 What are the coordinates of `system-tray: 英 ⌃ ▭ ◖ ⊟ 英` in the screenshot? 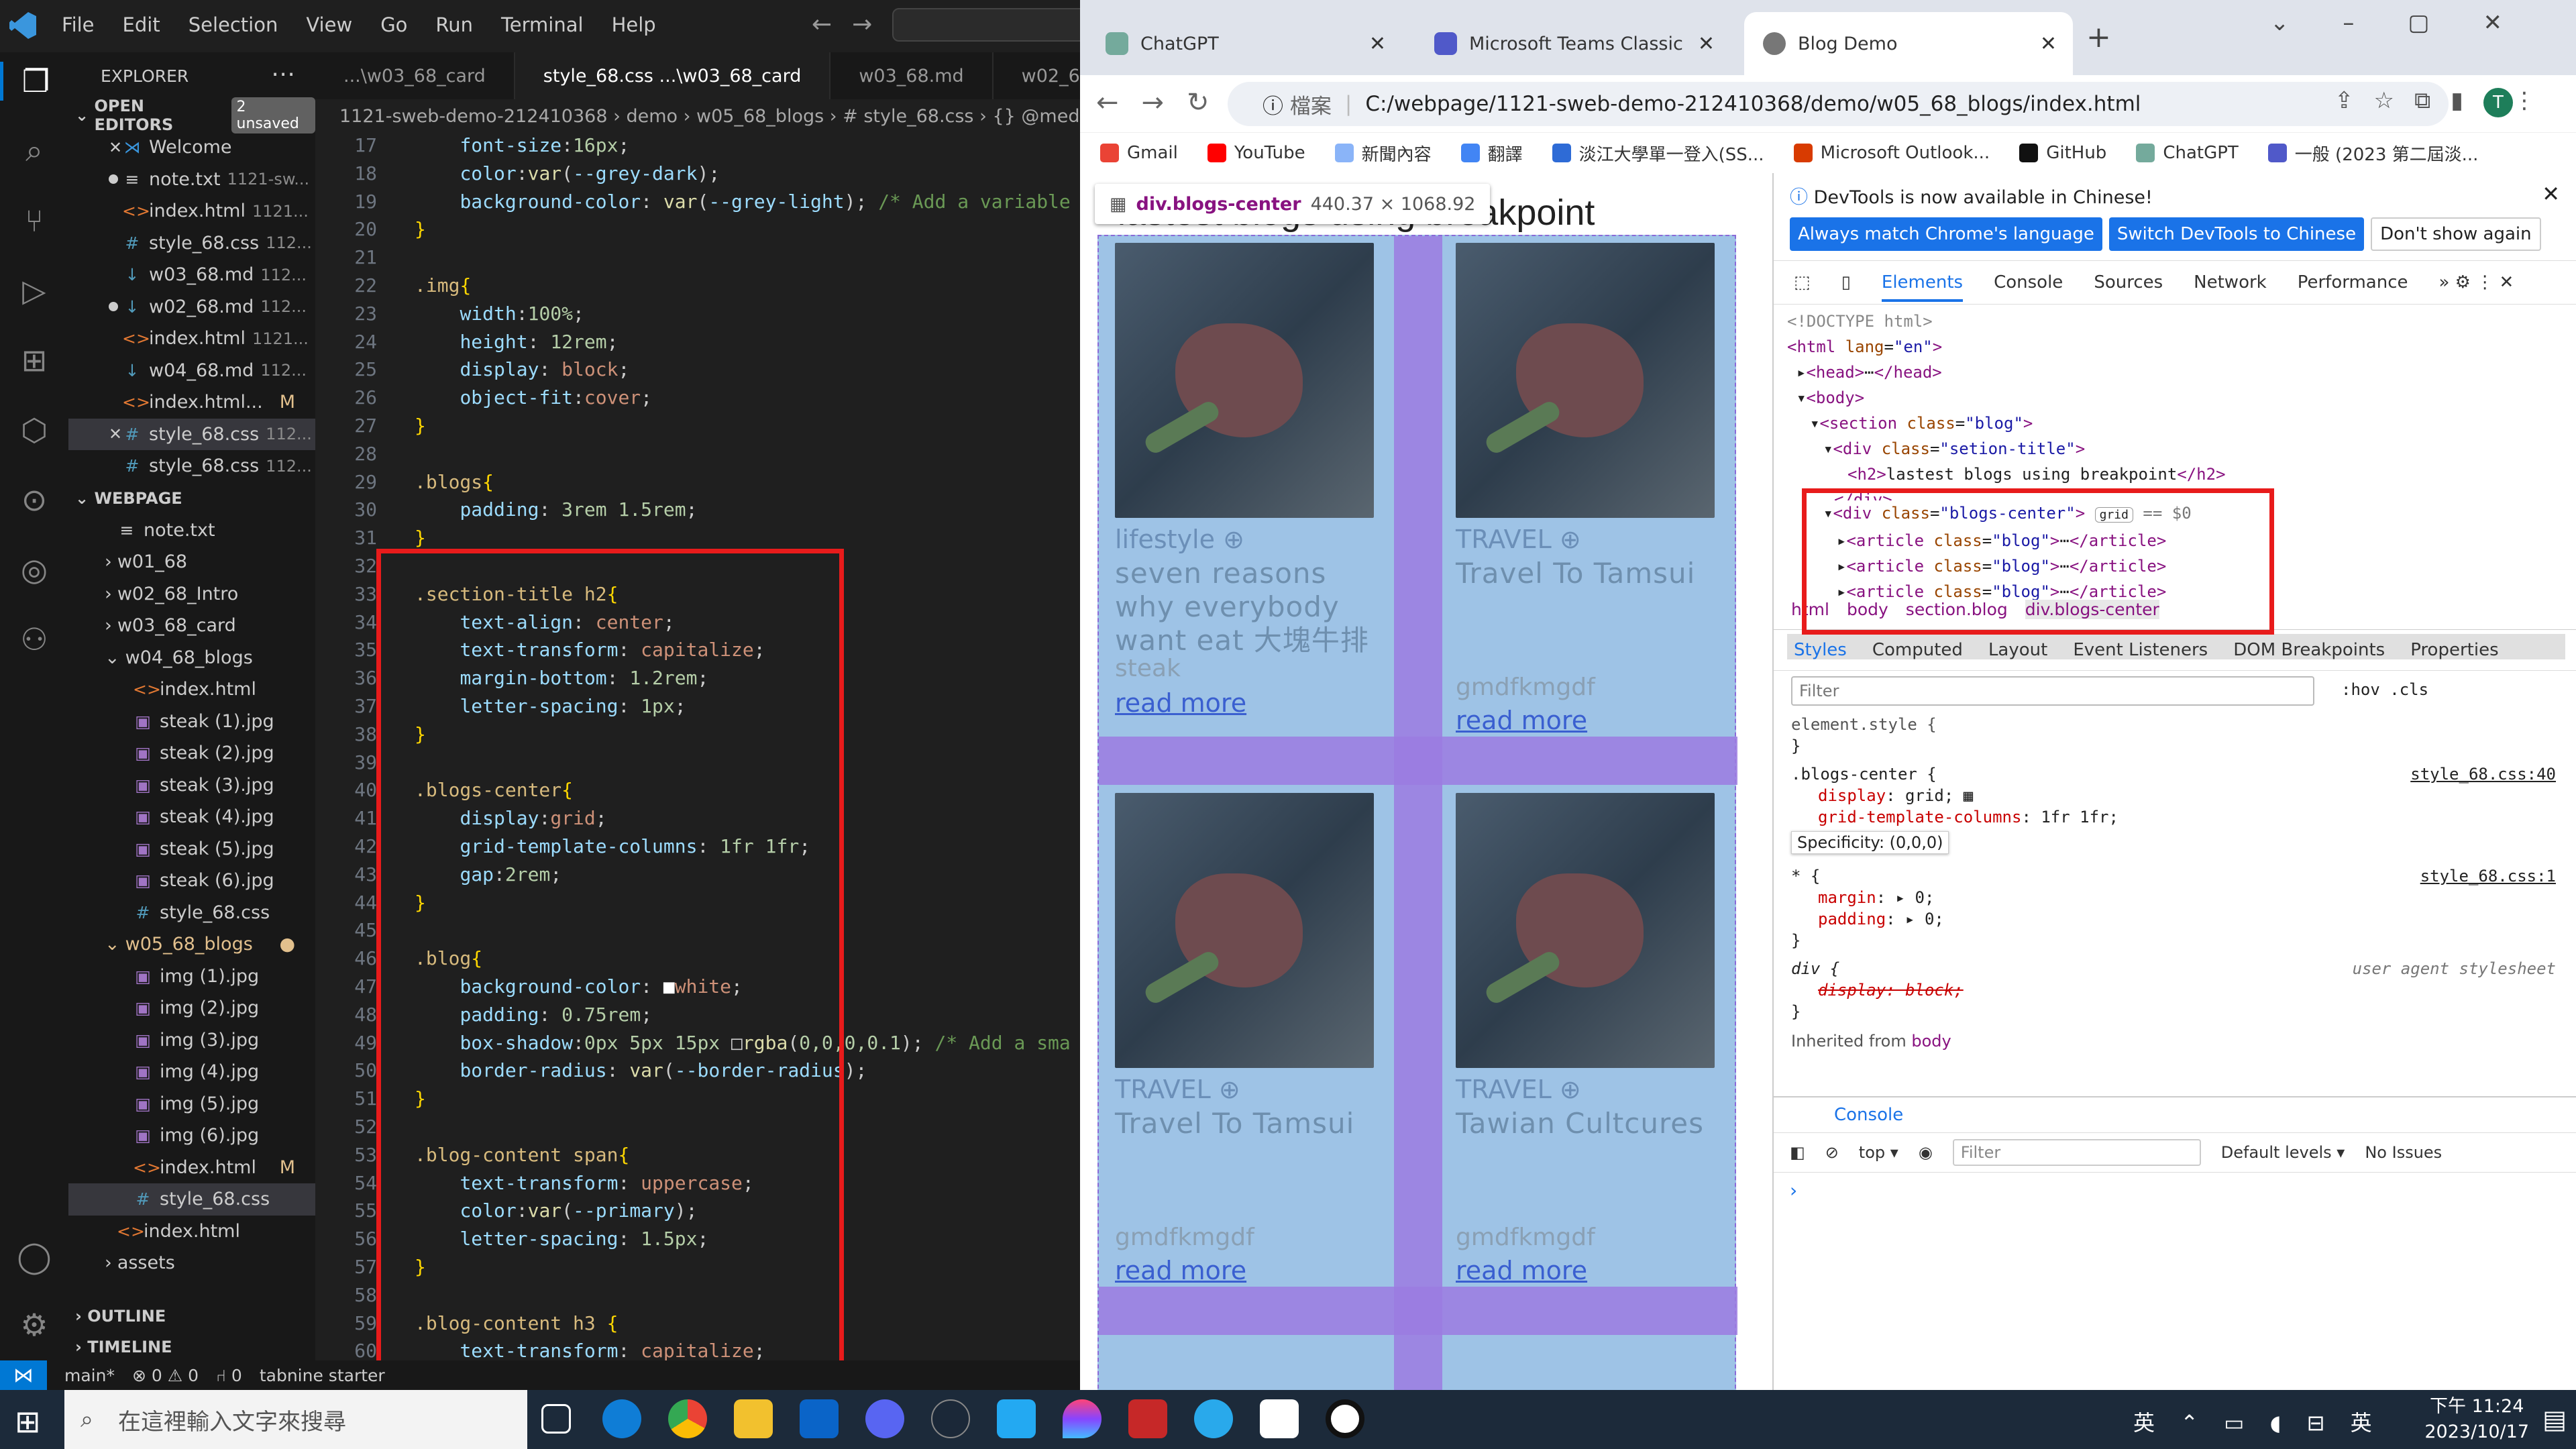 It's located at (2257, 1421).